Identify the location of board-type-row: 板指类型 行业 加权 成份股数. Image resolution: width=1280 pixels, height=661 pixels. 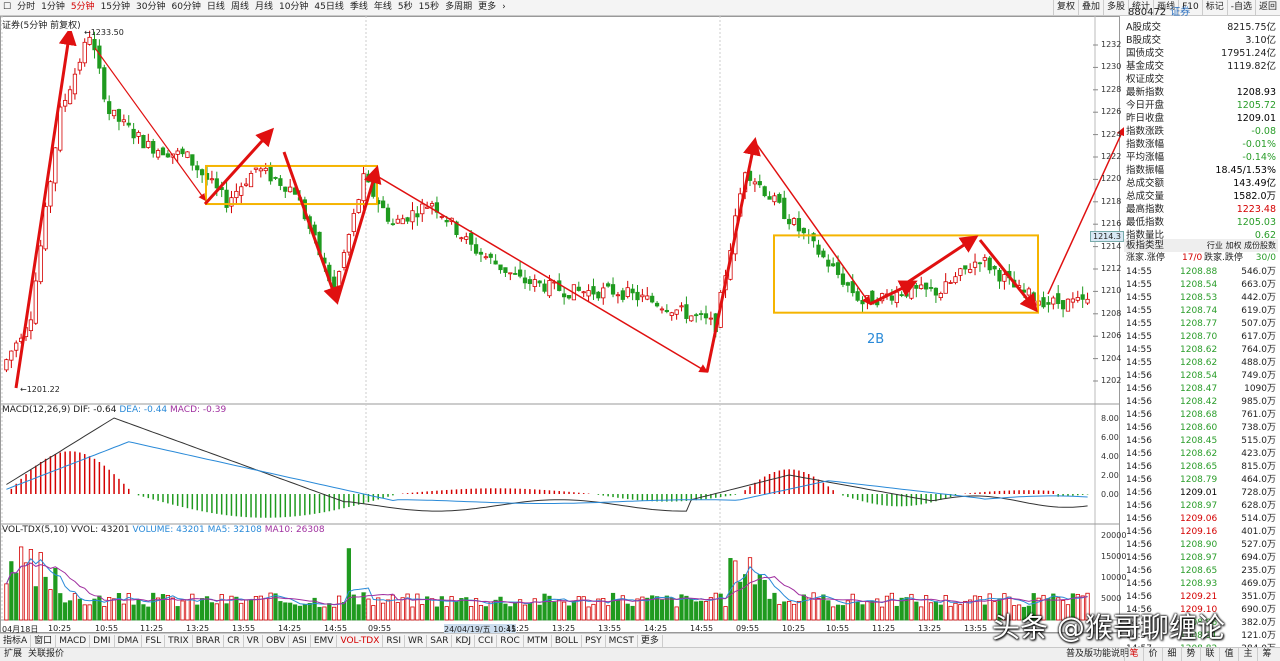
(1201, 245).